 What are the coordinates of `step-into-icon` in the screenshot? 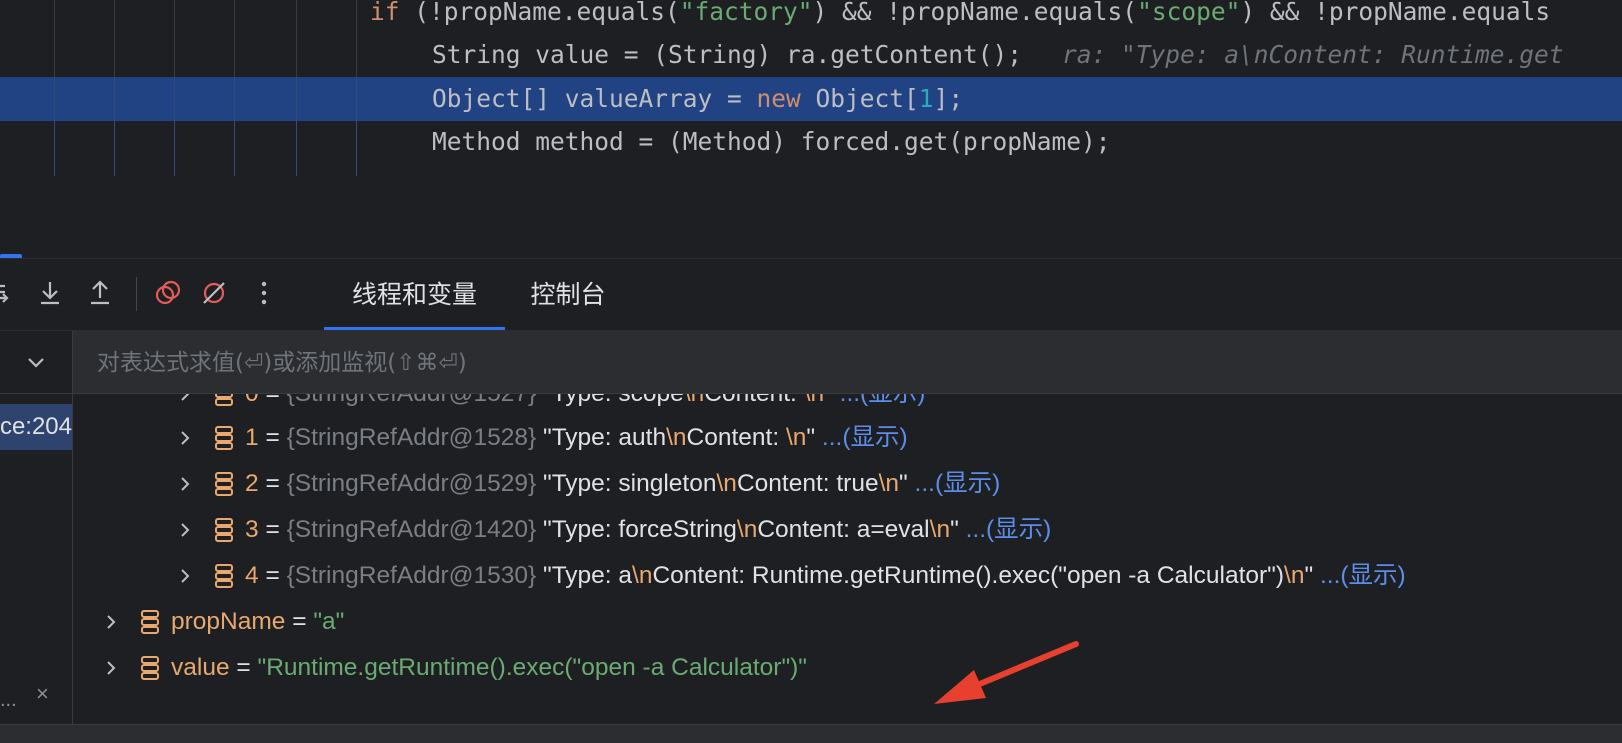 It's located at (50, 293).